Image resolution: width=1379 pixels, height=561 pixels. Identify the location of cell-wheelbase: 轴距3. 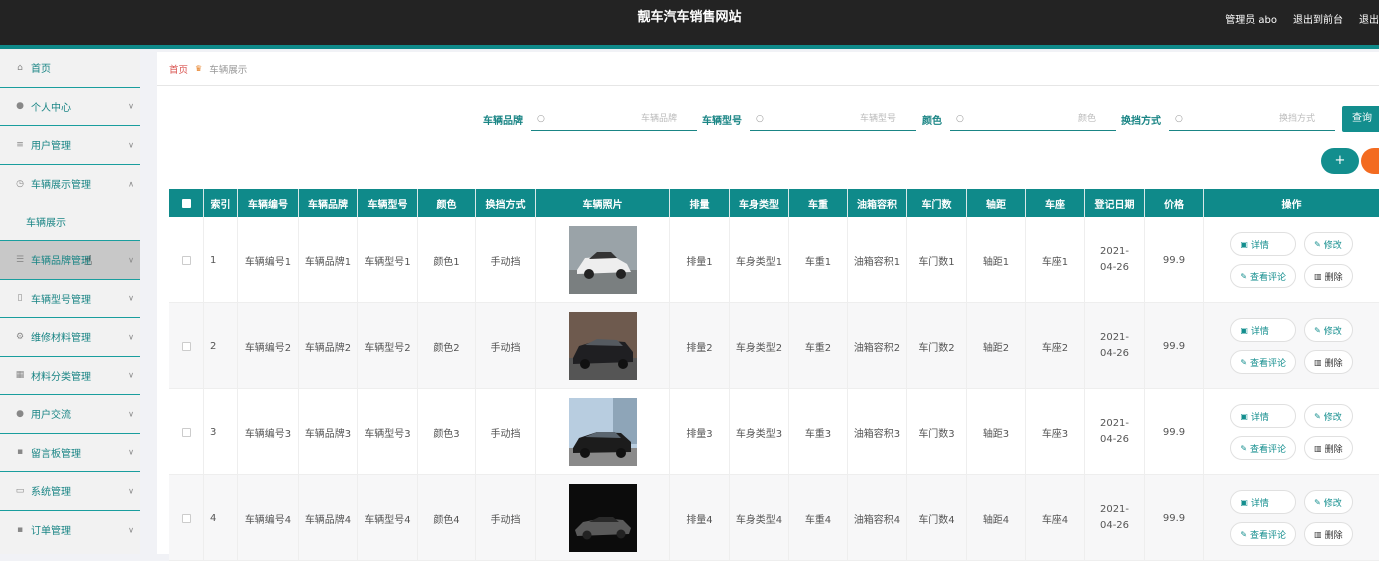
(996, 432).